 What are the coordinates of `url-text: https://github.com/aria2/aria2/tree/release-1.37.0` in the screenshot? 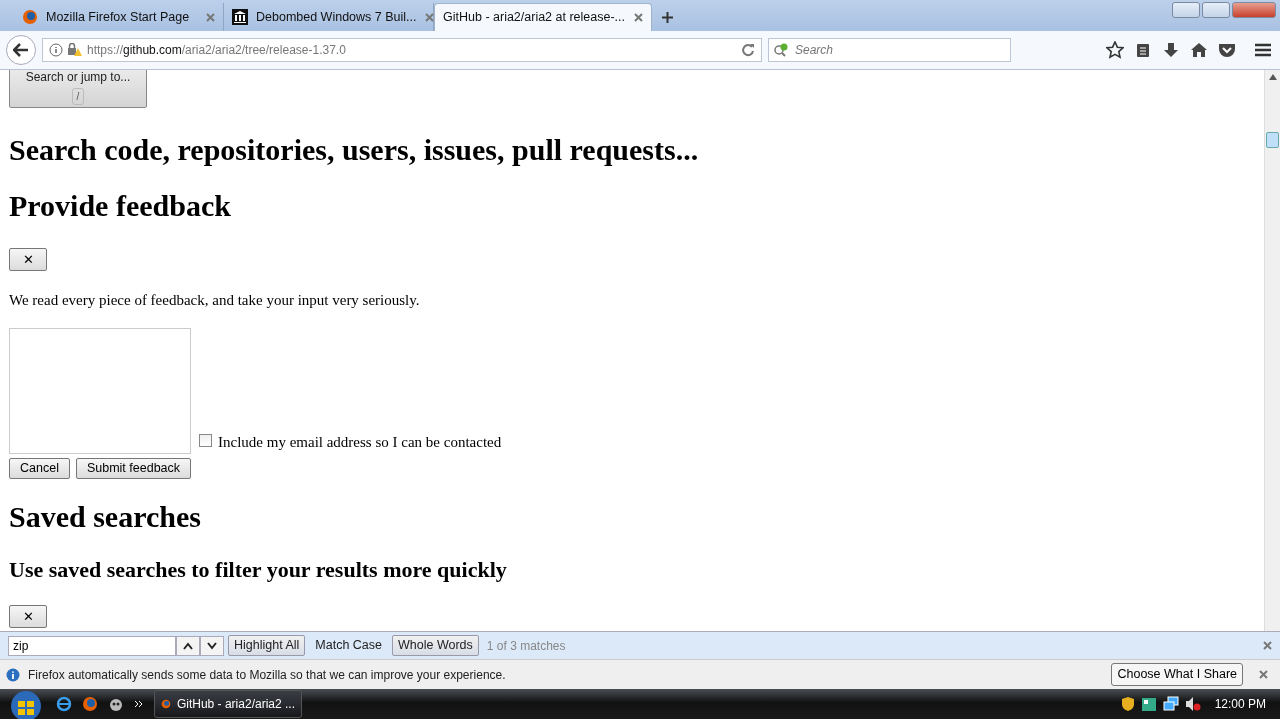 It's located at (217, 50).